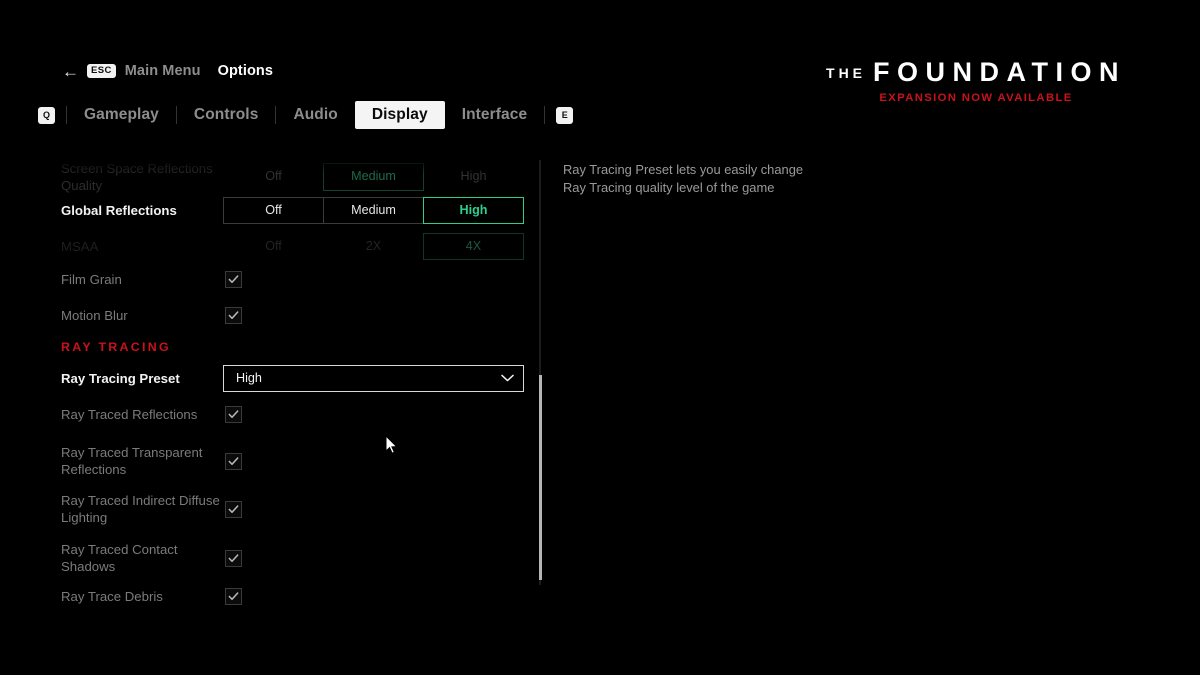 This screenshot has width=1200, height=675. I want to click on next-tab-key-badge: E, so click(565, 115).